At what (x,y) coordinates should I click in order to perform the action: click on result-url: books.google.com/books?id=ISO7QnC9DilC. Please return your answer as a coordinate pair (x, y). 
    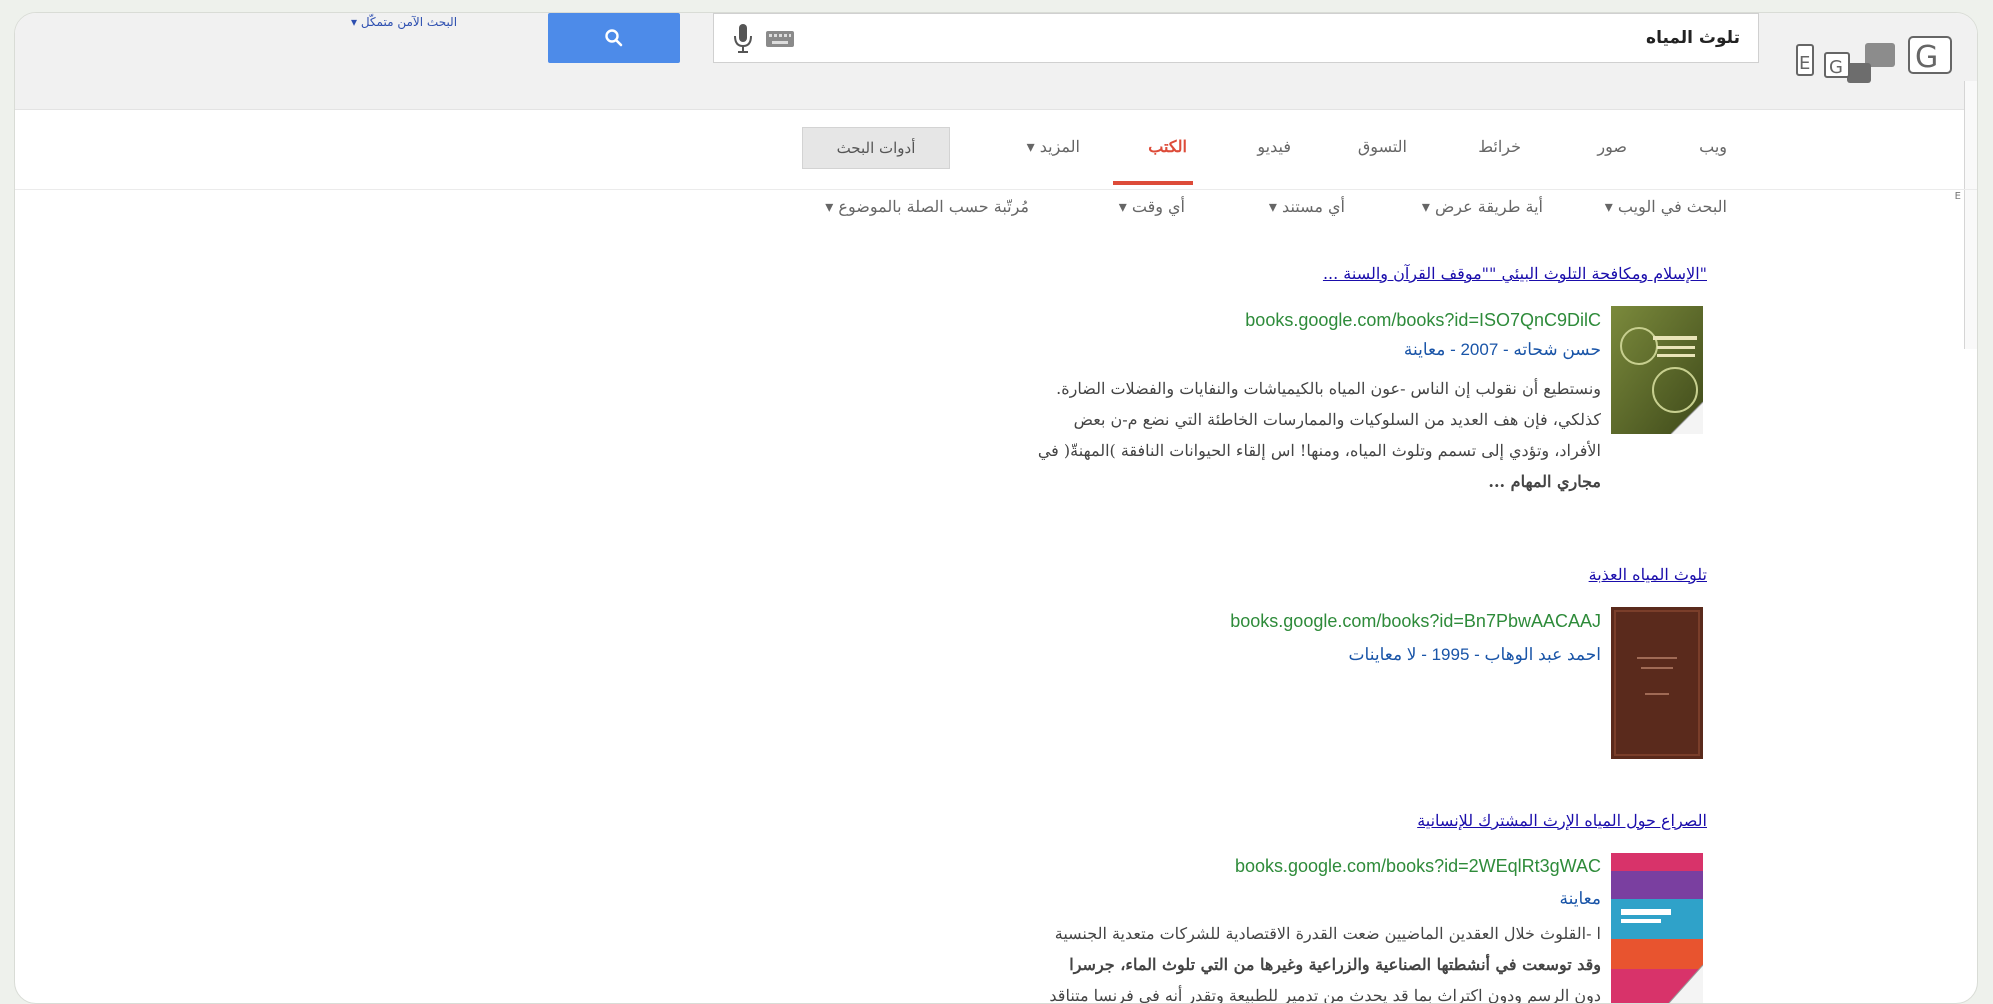
    Looking at the image, I should click on (1423, 320).